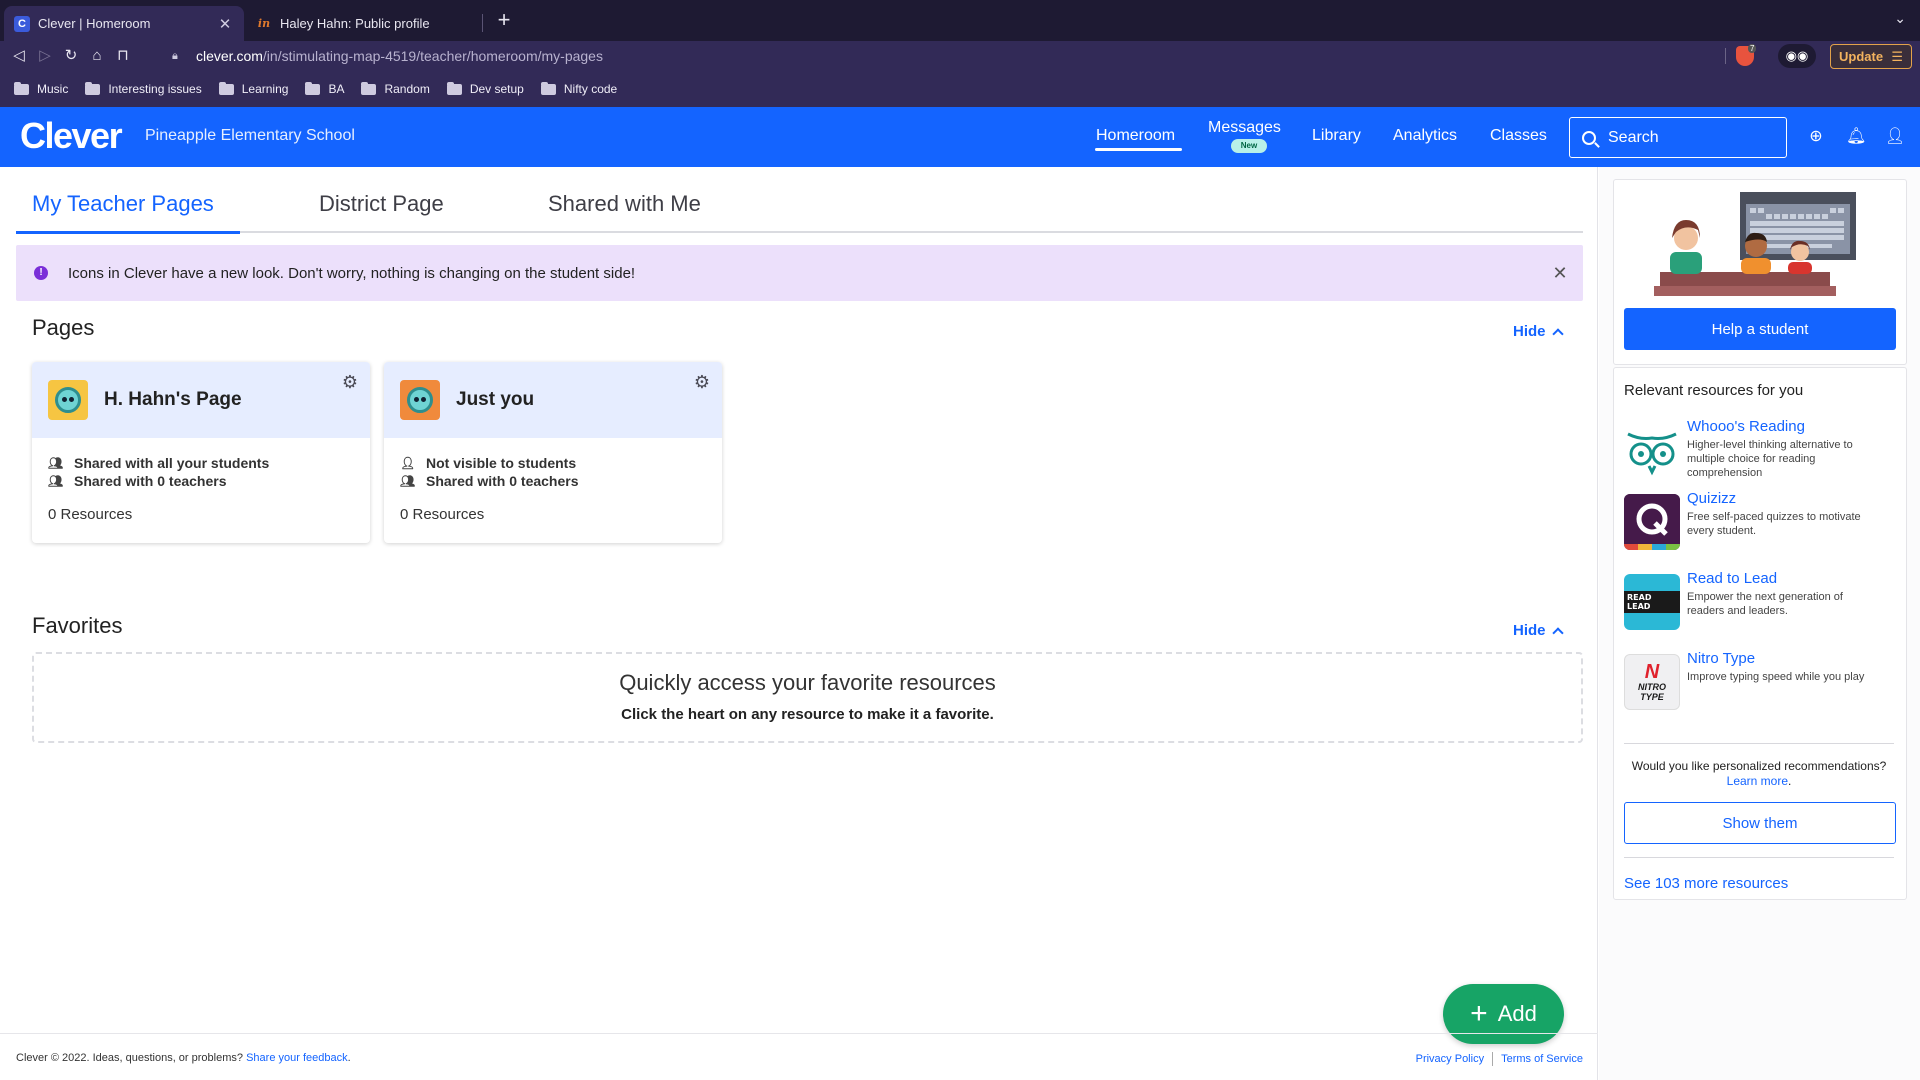 The image size is (1920, 1080). What do you see at coordinates (1499, 1059) in the screenshot?
I see `footer-links: Privacy Policy Terms of Service` at bounding box center [1499, 1059].